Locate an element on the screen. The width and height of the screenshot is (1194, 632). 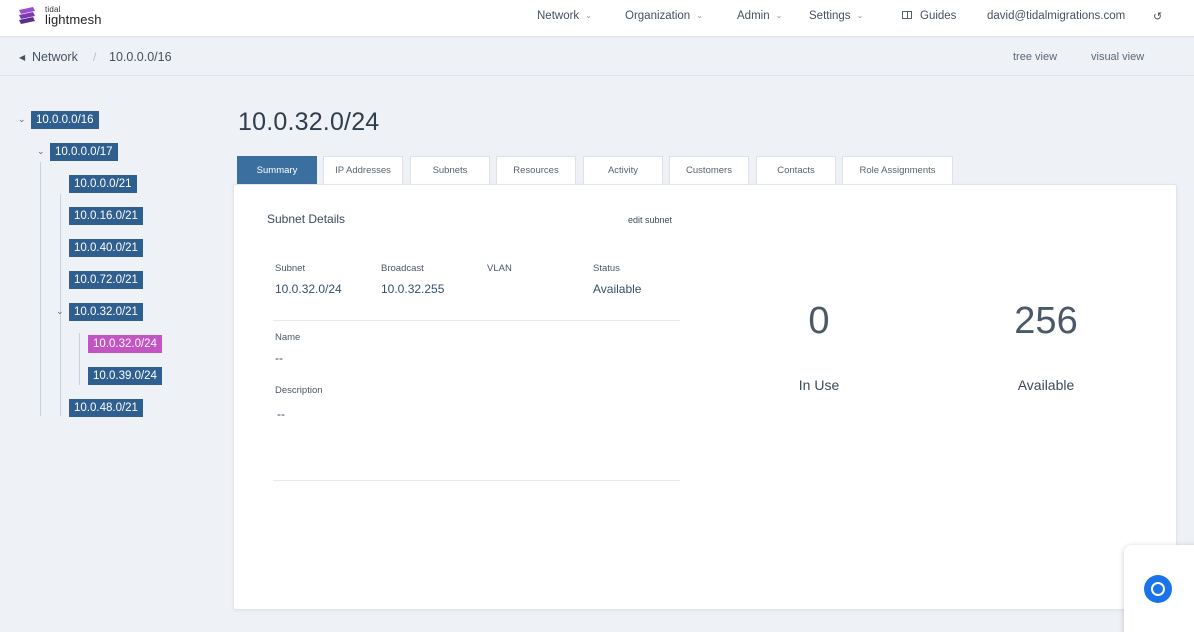
nav-network: Network ⌄ is located at coordinates (564, 16).